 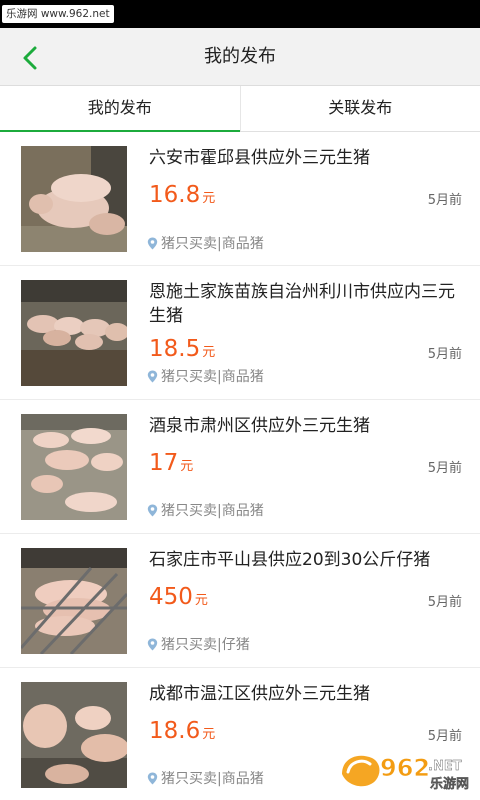 I want to click on price-value: 450, so click(x=171, y=597).